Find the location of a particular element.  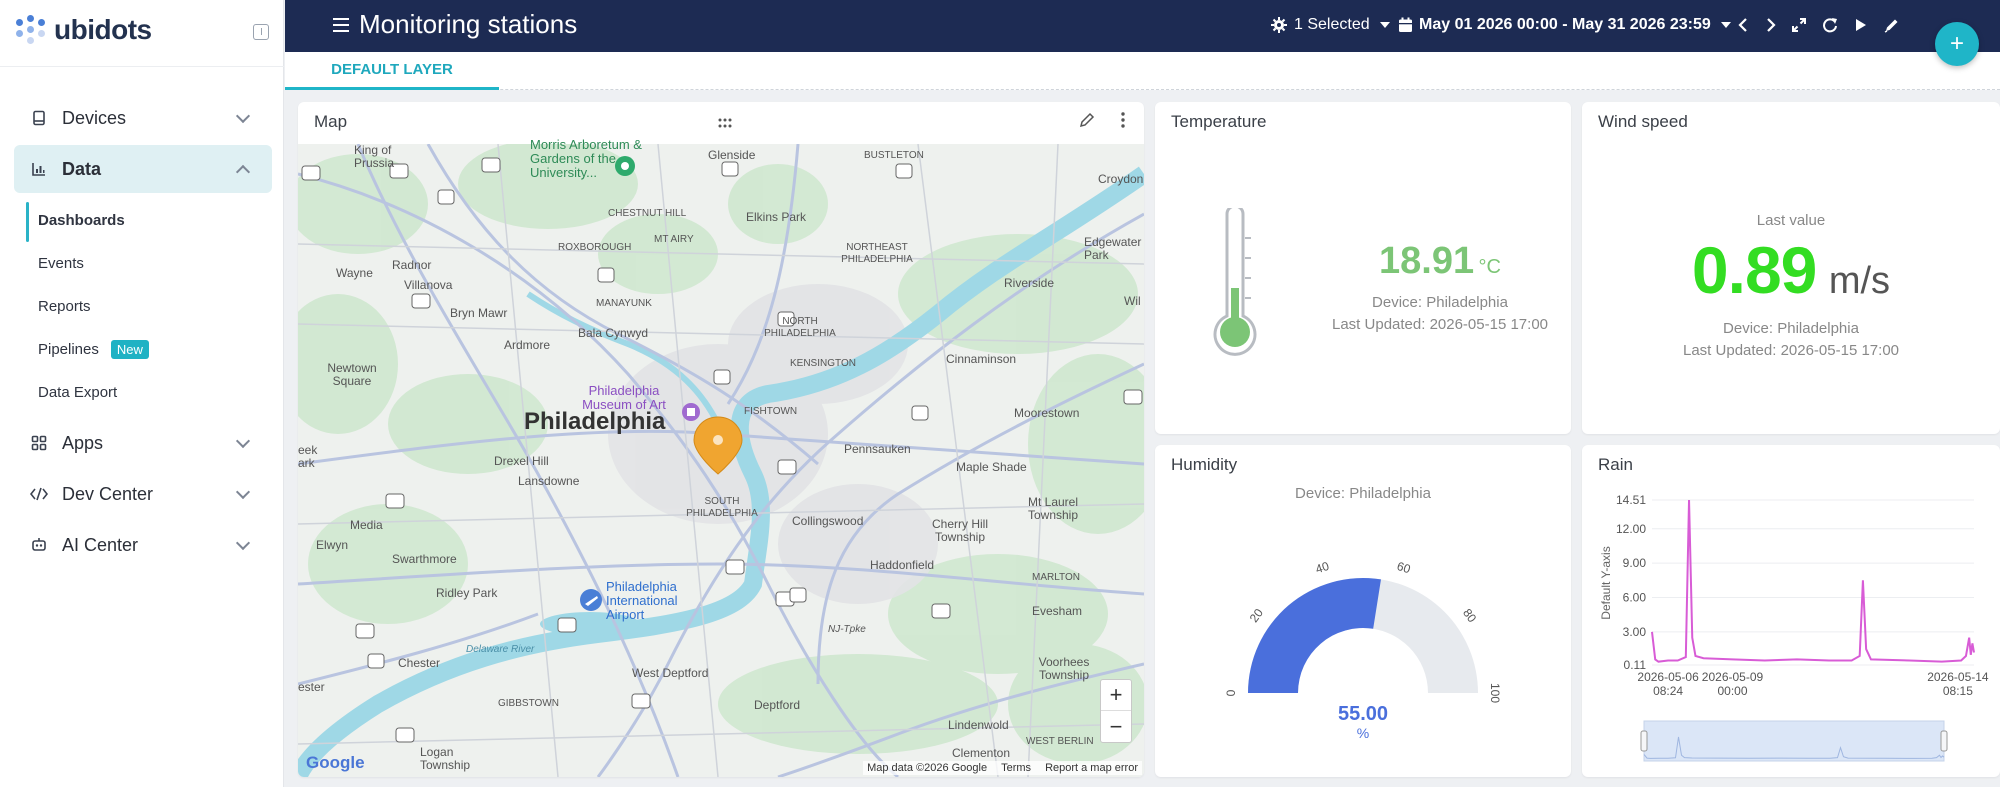

sidebar-item-ai-center: AI Center is located at coordinates (143, 545).